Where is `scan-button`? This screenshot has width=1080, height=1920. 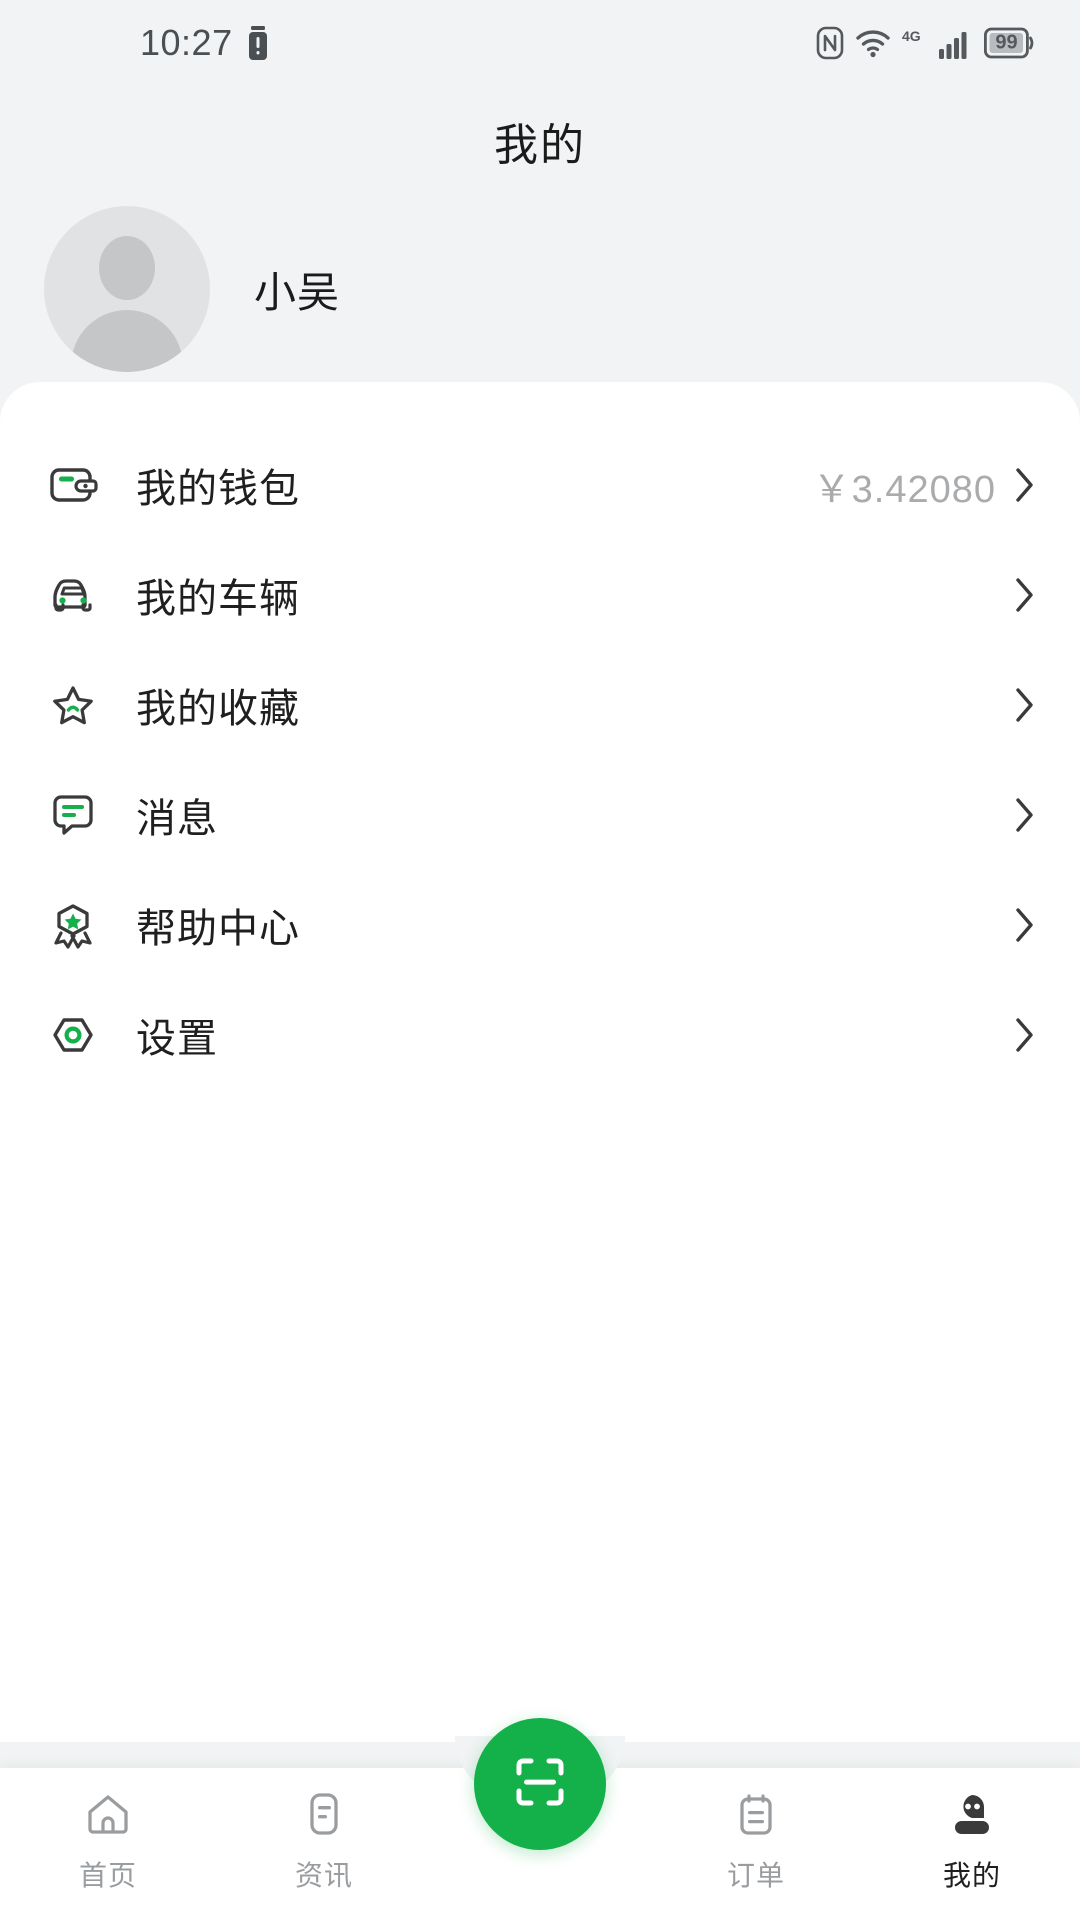 scan-button is located at coordinates (540, 1784).